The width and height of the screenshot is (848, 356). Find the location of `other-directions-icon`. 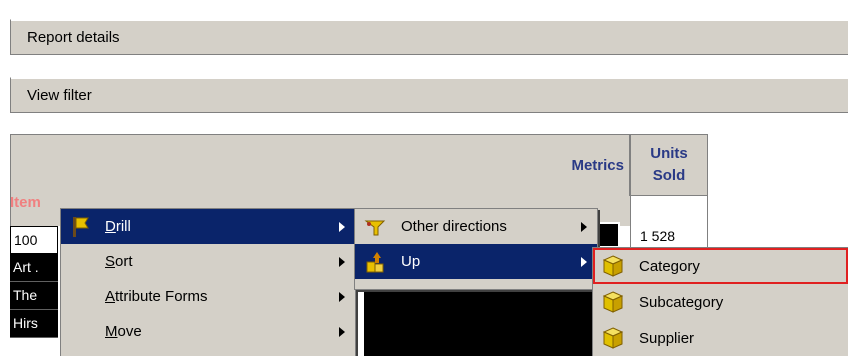

other-directions-icon is located at coordinates (375, 227).